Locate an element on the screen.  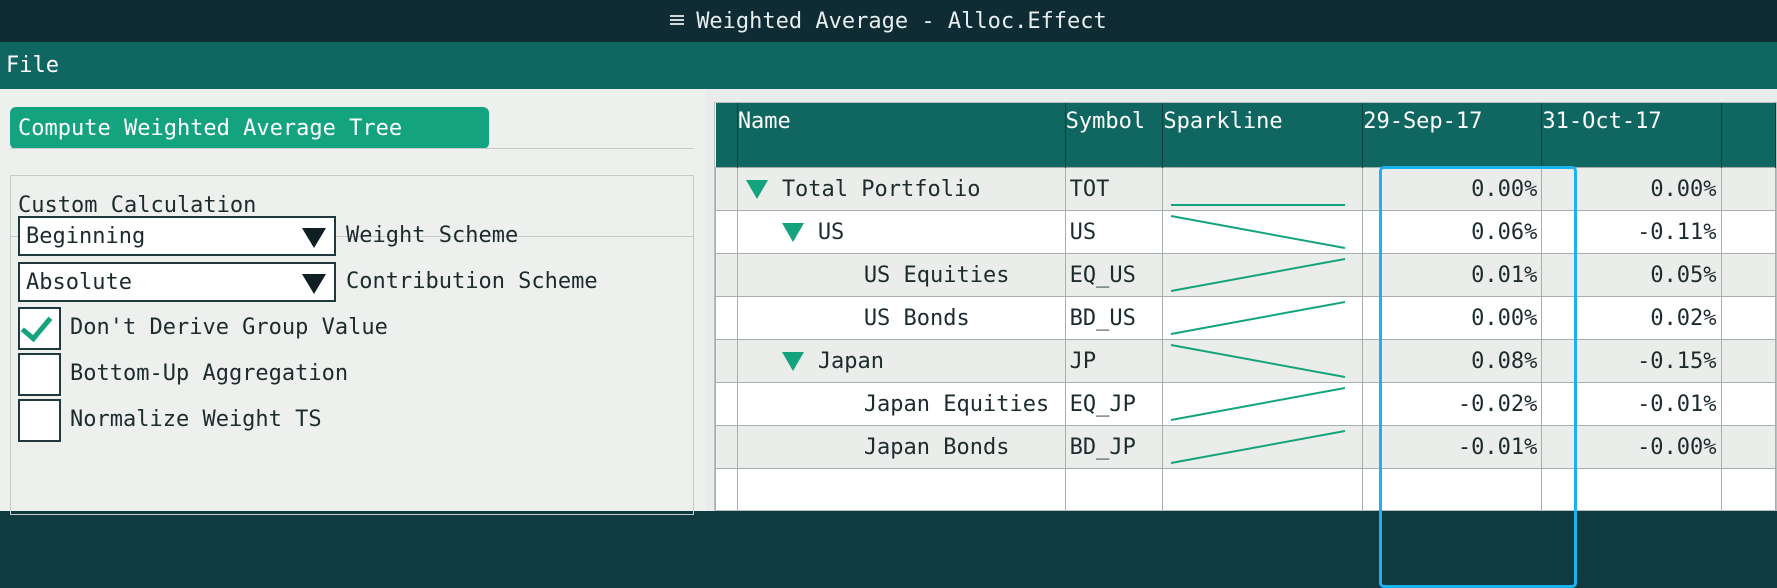
value-cell-31-oct-17: 0.02% is located at coordinates (1631, 318).